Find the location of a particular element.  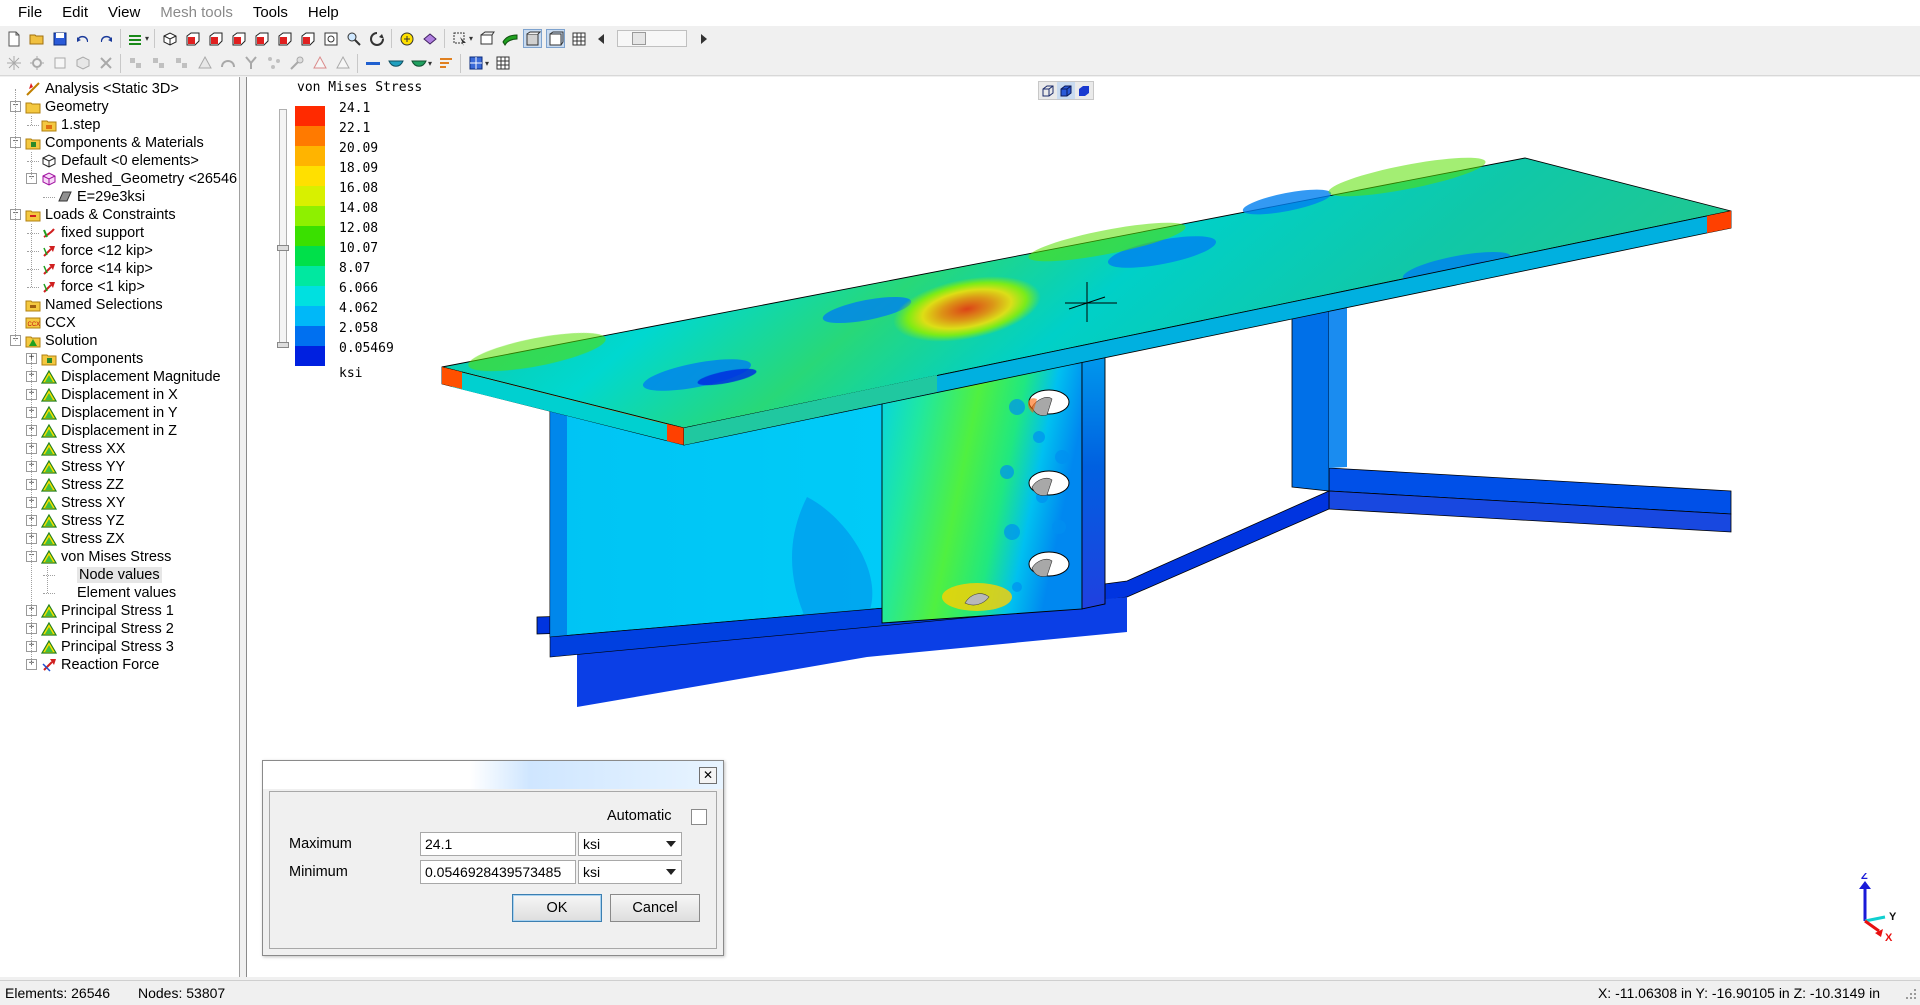

minimum-unit-select: ksi is located at coordinates (630, 872).